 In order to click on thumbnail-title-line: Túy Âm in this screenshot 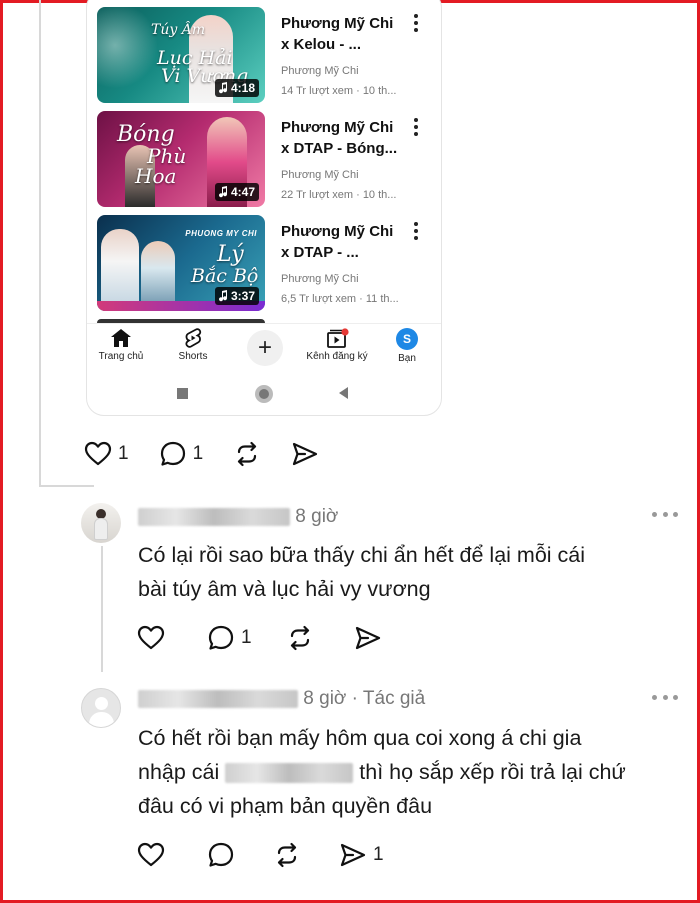, I will do `click(178, 30)`.